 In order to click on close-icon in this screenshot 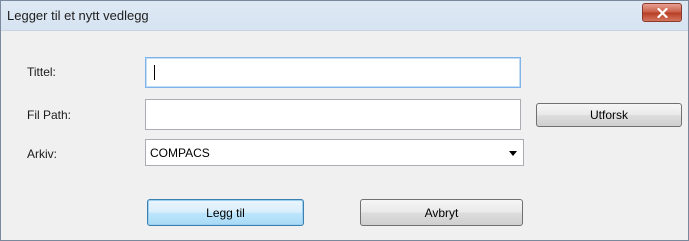, I will do `click(662, 12)`.